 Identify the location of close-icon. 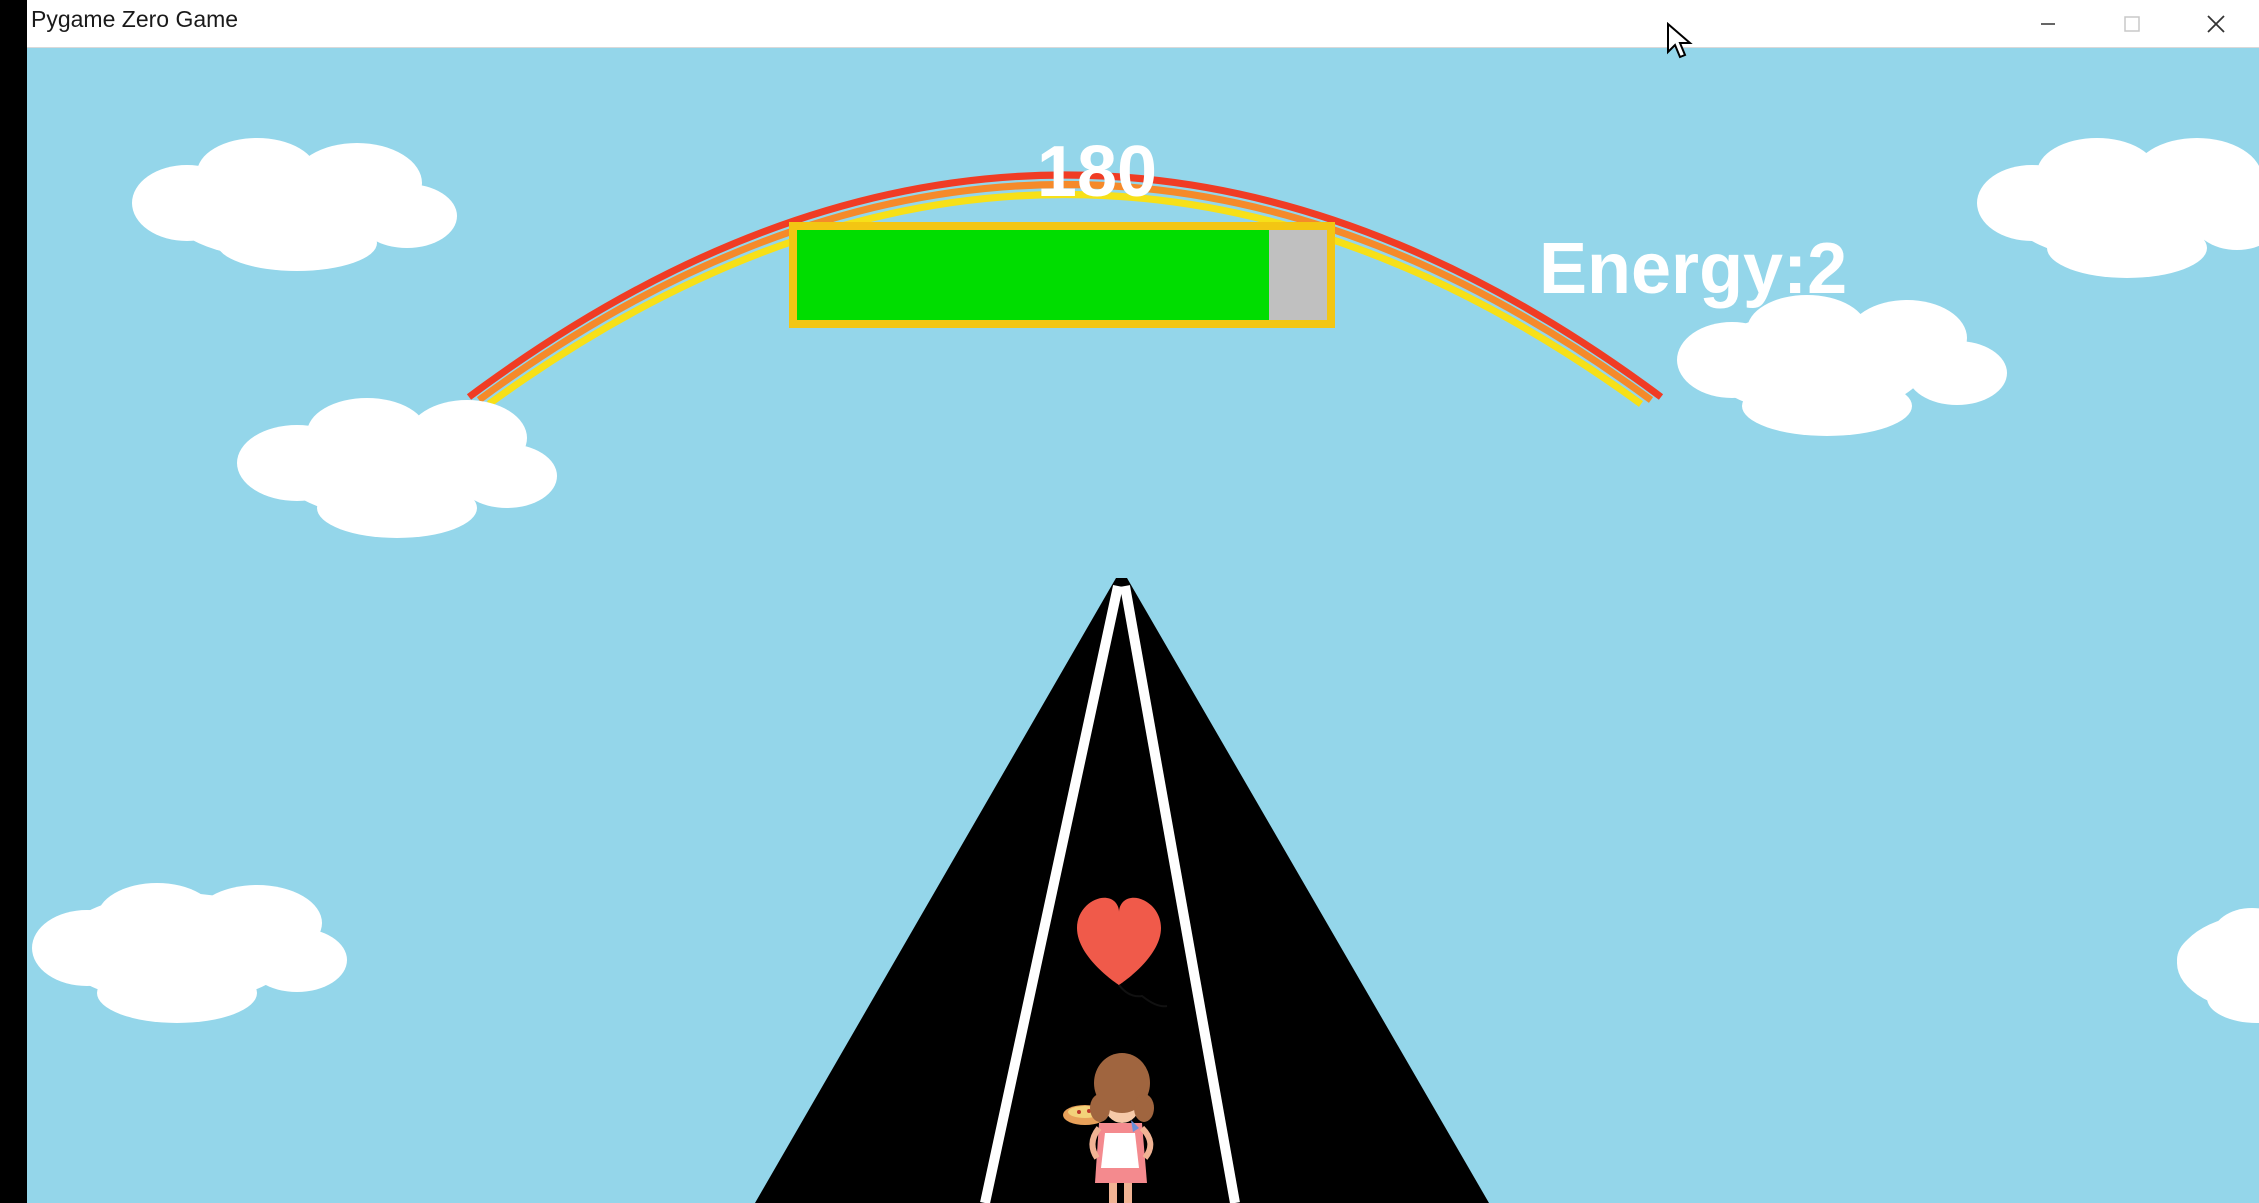
(2216, 23).